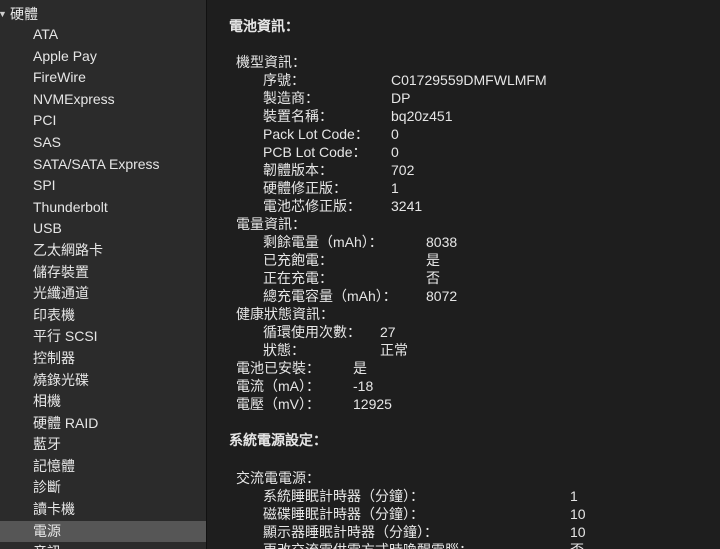  What do you see at coordinates (103, 57) in the screenshot?
I see `sidebar-item: Apple Pay` at bounding box center [103, 57].